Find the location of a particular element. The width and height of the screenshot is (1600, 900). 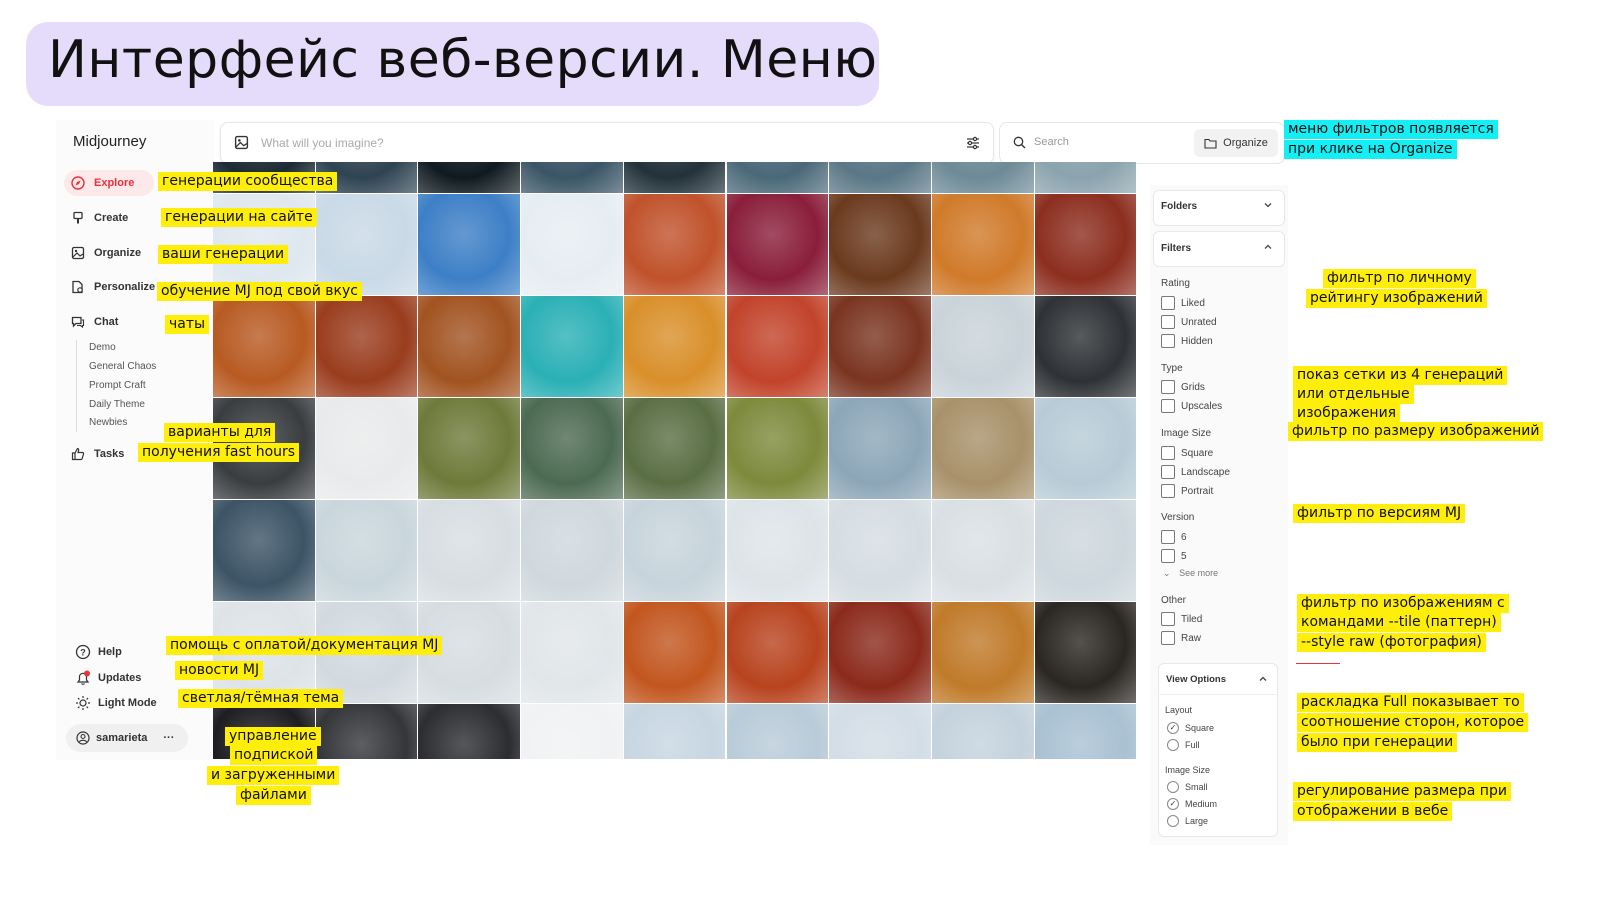

nav-organize: Organize is located at coordinates (102, 253).